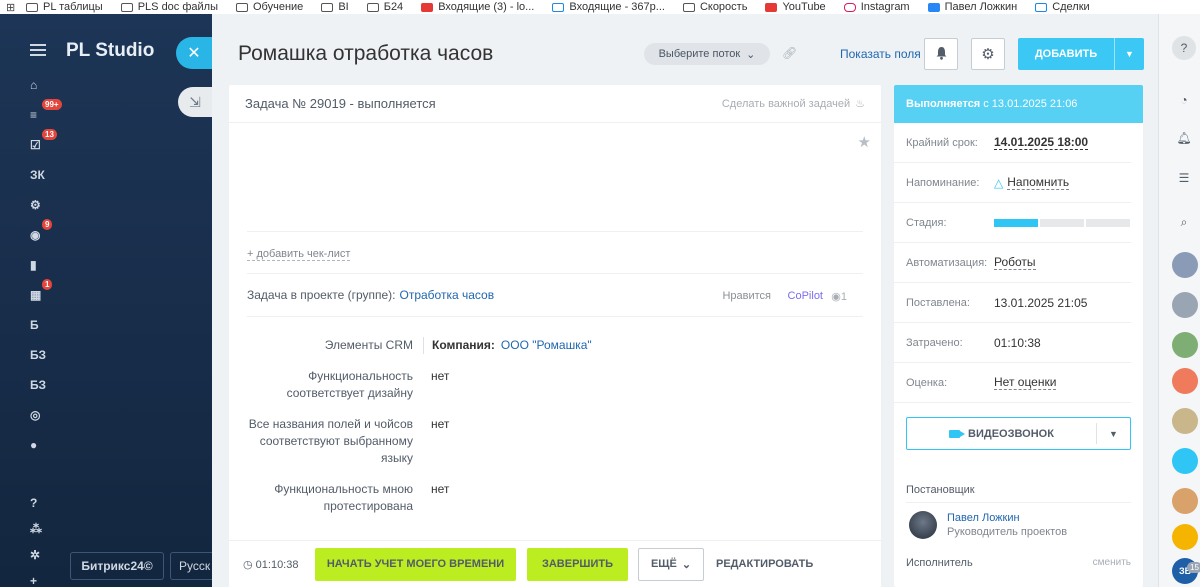 This screenshot has height=587, width=1200. I want to click on rail-item-bz-1: БЗ, so click(40, 355).